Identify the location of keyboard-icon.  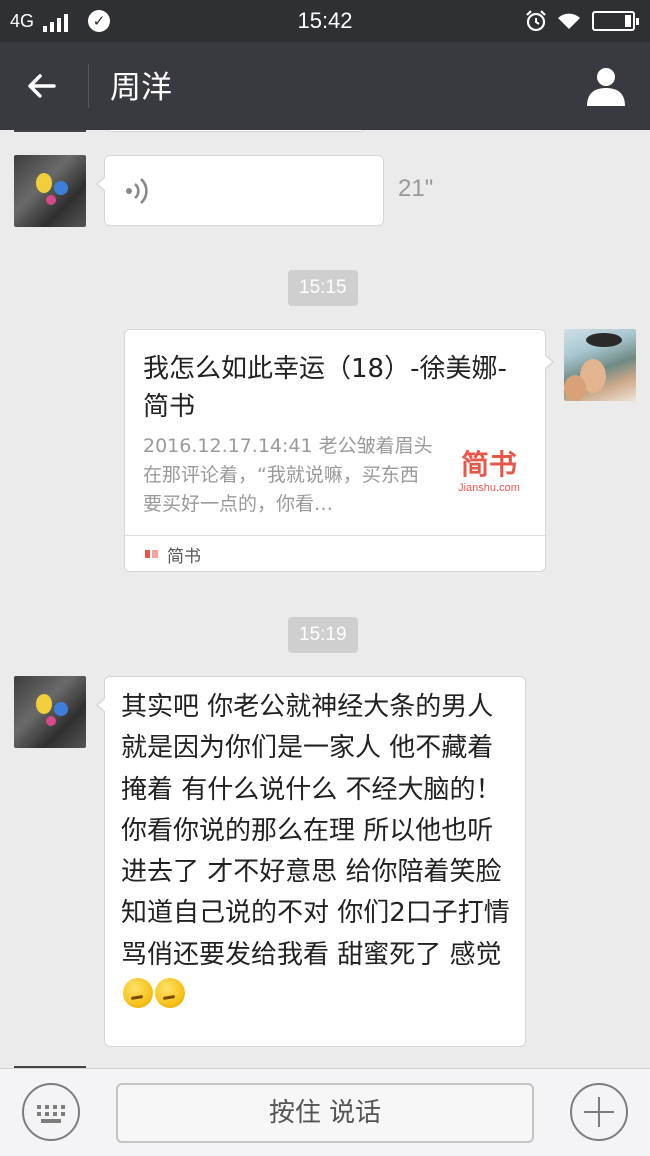
(51, 1112).